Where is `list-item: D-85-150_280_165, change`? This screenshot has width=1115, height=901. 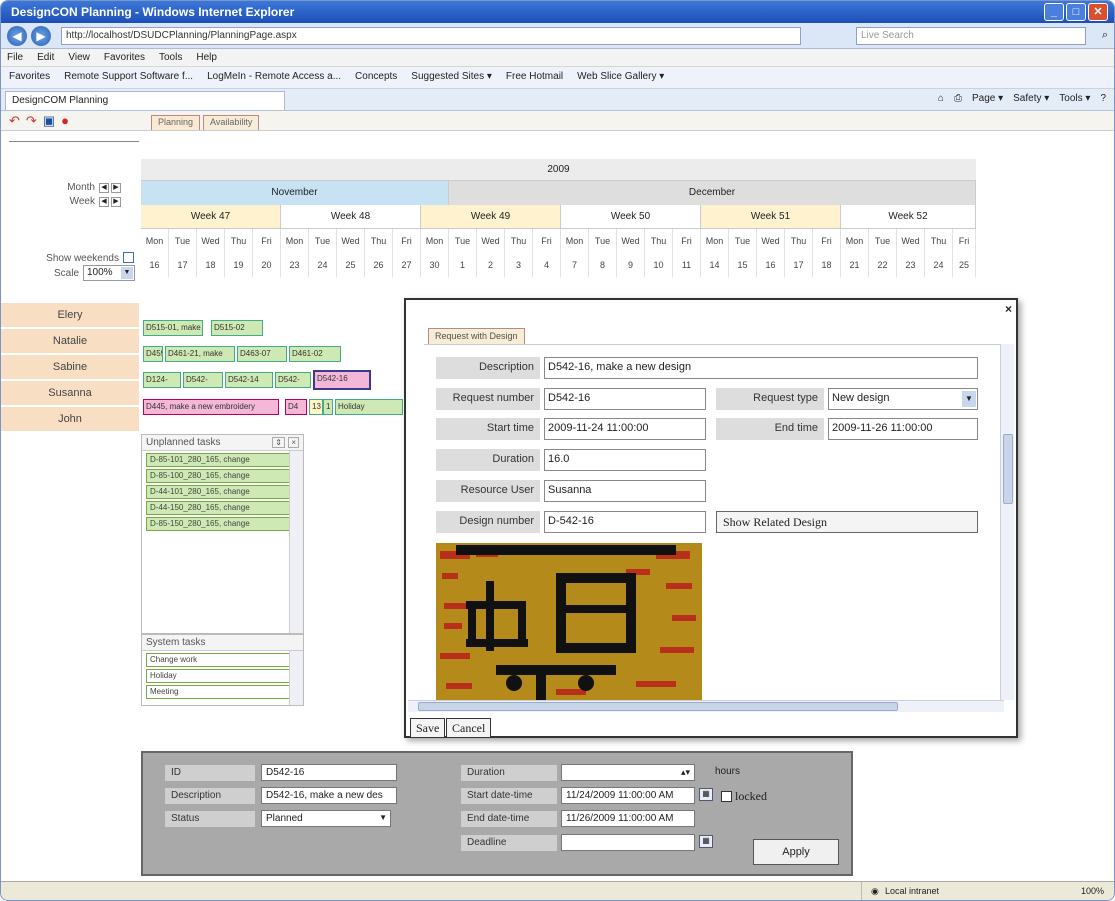
list-item: D-85-150_280_165, change is located at coordinates (222, 524).